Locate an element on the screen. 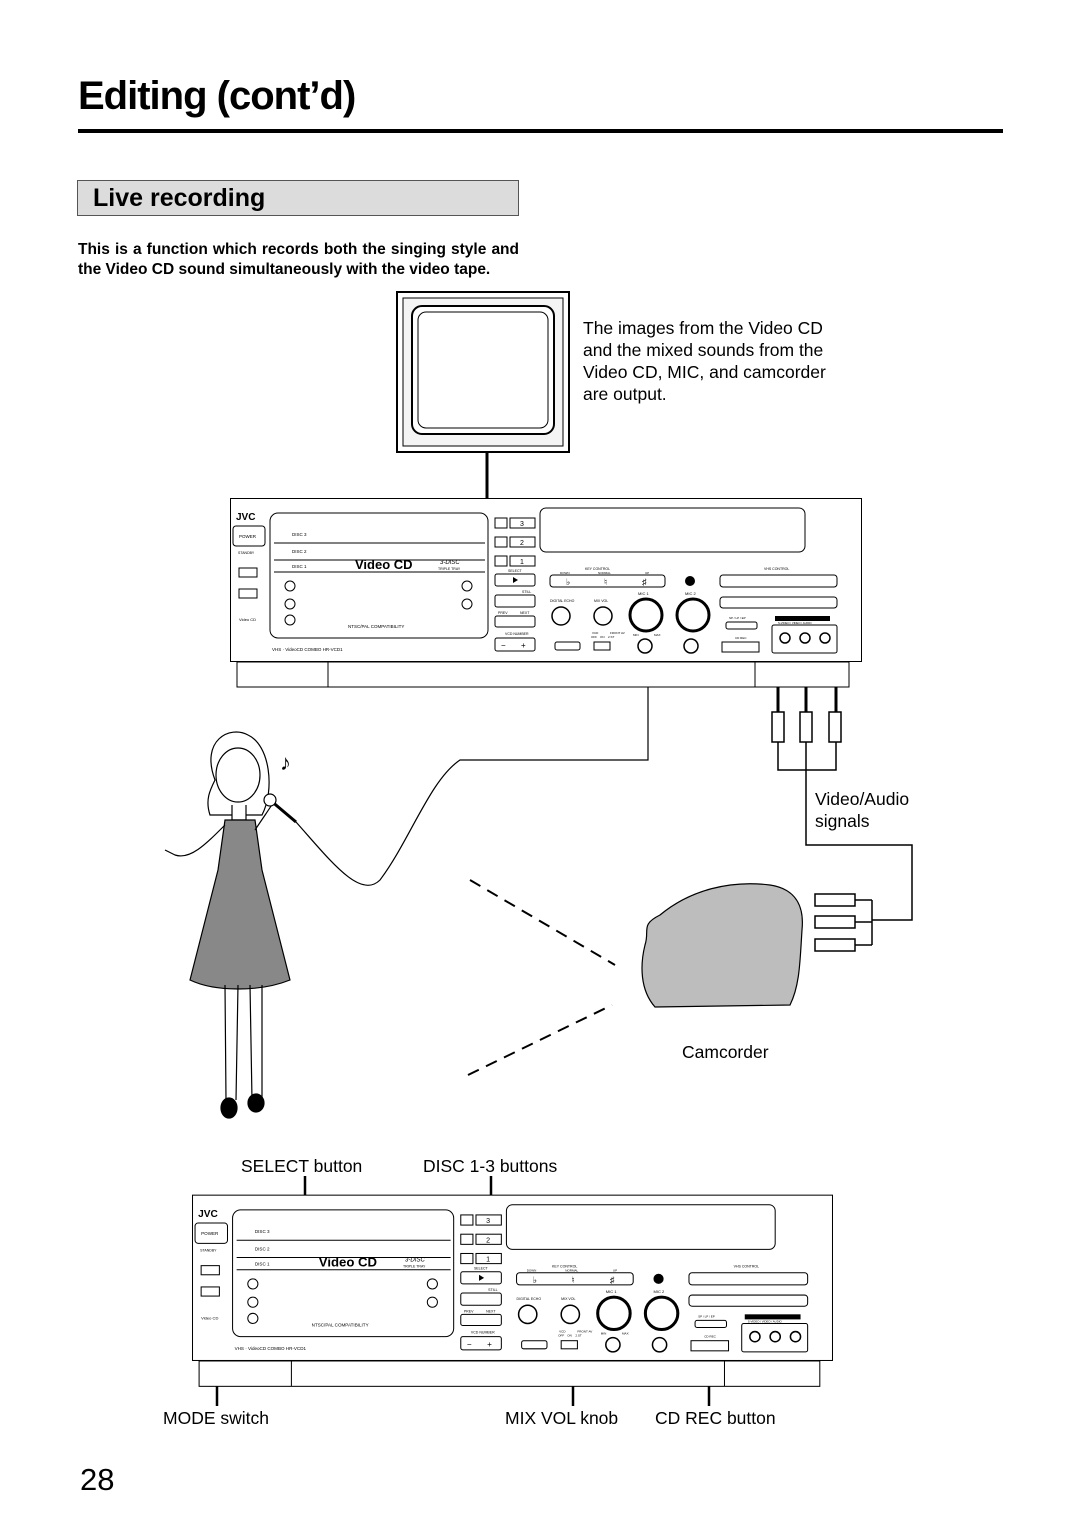  vcr-display is located at coordinates (672, 530).